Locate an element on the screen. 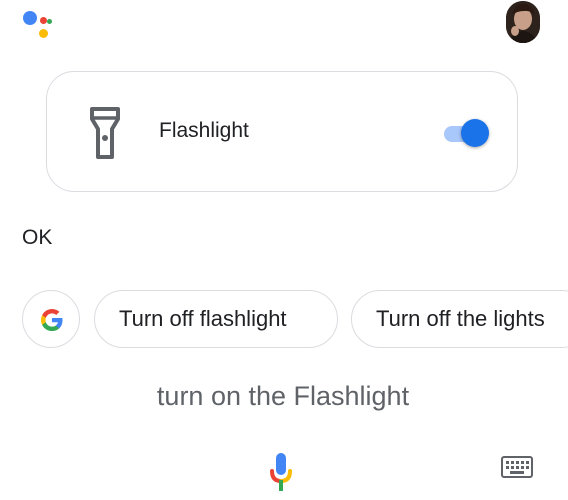 The height and width of the screenshot is (500, 568). logo-dot-yellow is located at coordinates (43, 33).